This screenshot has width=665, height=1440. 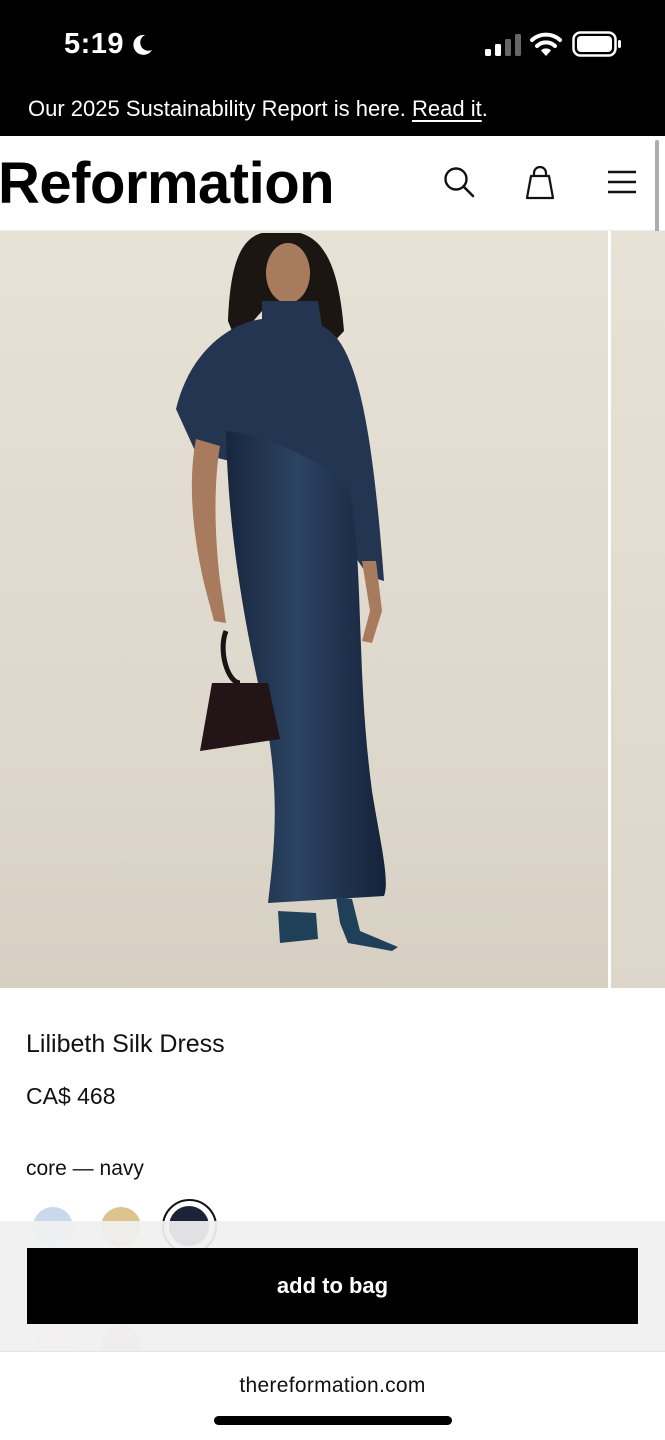 What do you see at coordinates (85, 1168) in the screenshot?
I see `selected-color-label: core — navy` at bounding box center [85, 1168].